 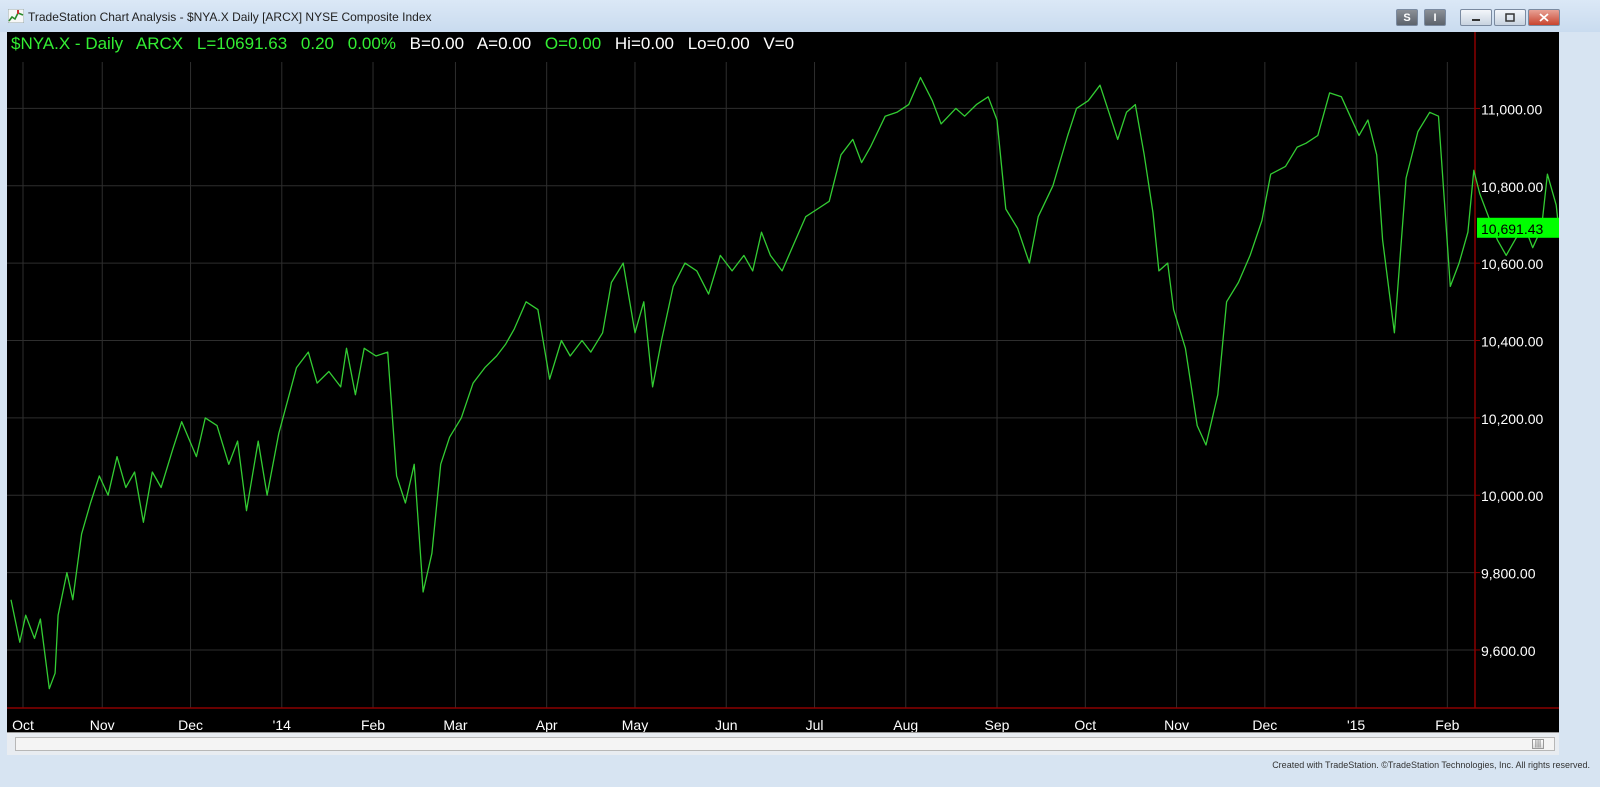 What do you see at coordinates (16, 16) in the screenshot?
I see `tradestation-app-icon` at bounding box center [16, 16].